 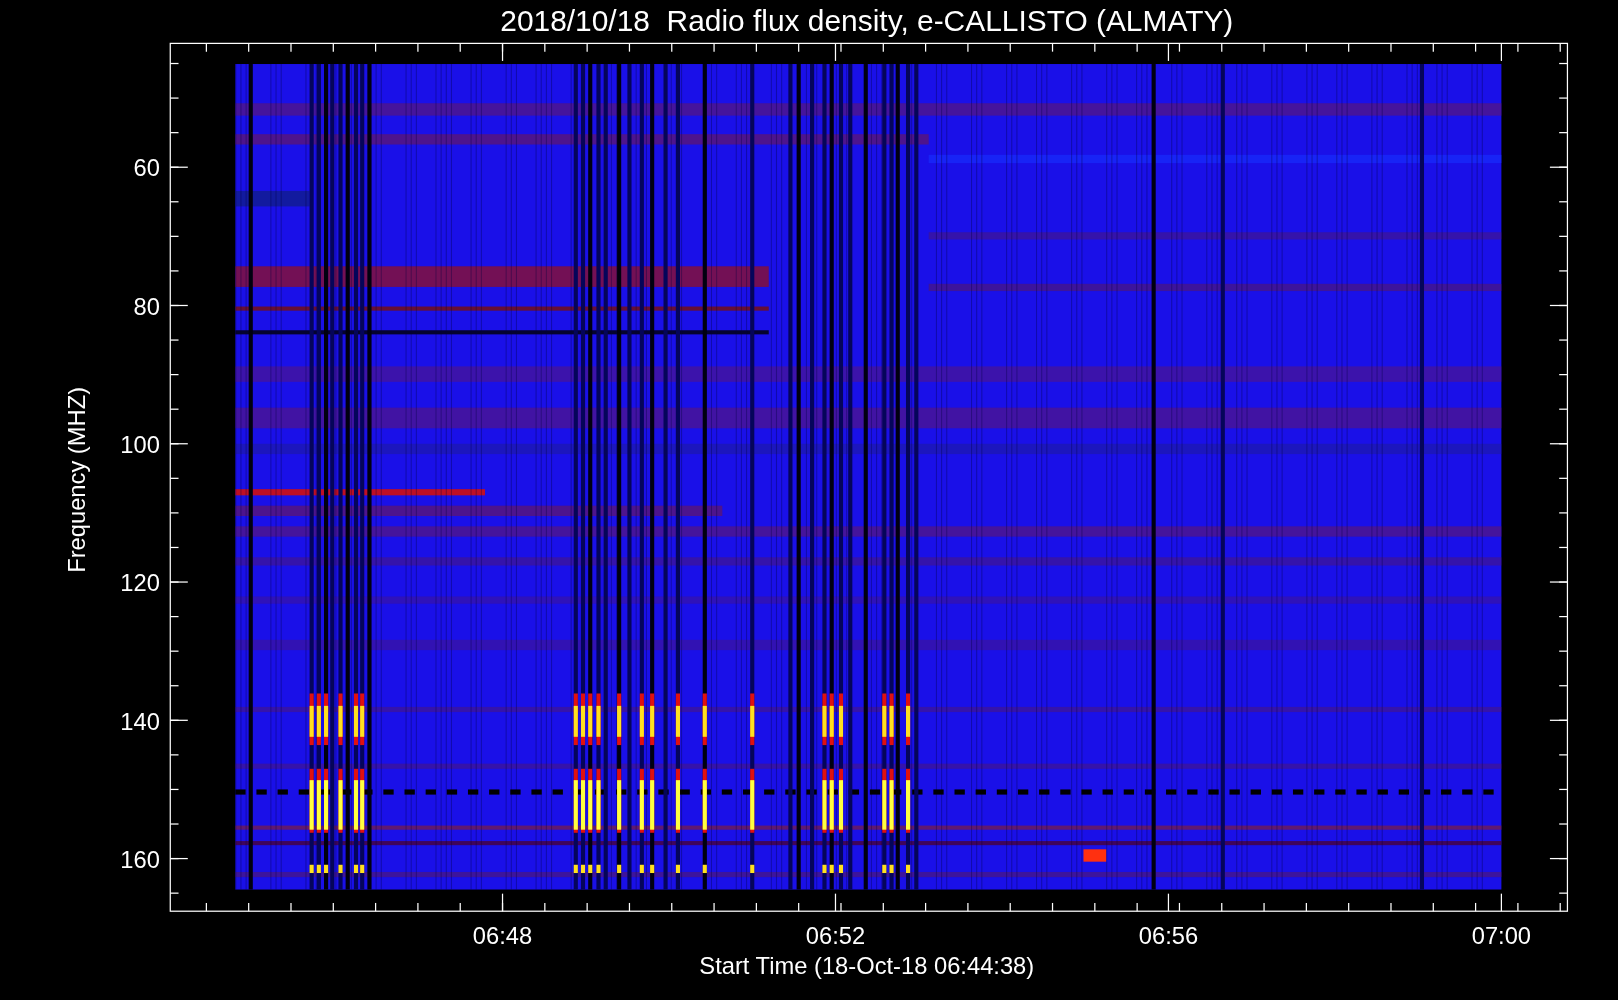 What do you see at coordinates (1168, 936) in the screenshot?
I see `tick-label: 06:56` at bounding box center [1168, 936].